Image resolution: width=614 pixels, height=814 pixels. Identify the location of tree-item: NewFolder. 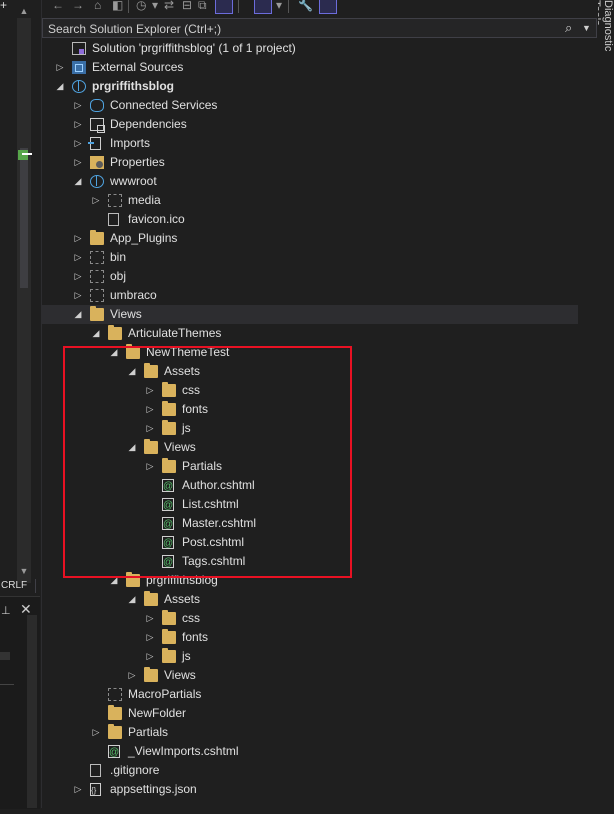
(310, 713).